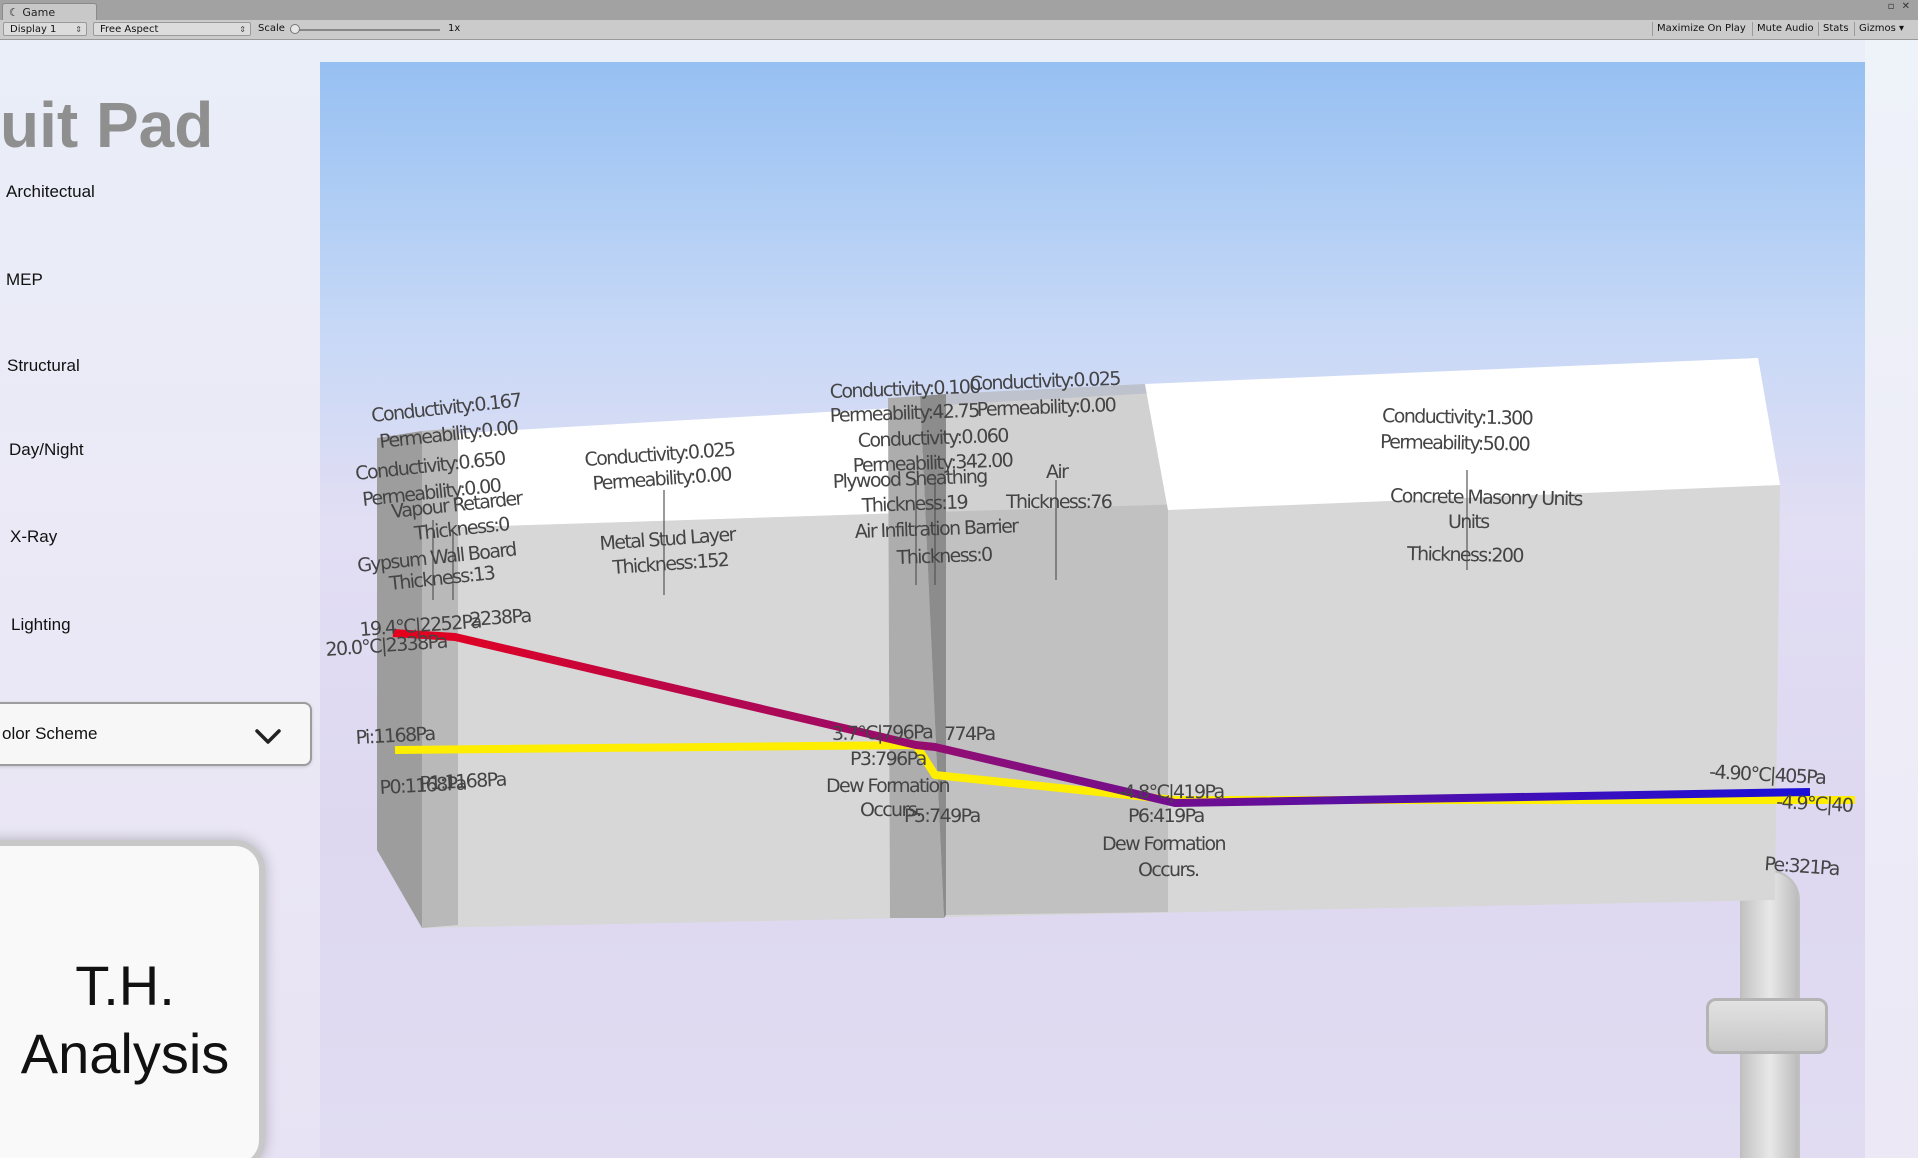  Describe the element at coordinates (1785, 29) in the screenshot. I see `mute-audio-button: Mute Audio` at that location.